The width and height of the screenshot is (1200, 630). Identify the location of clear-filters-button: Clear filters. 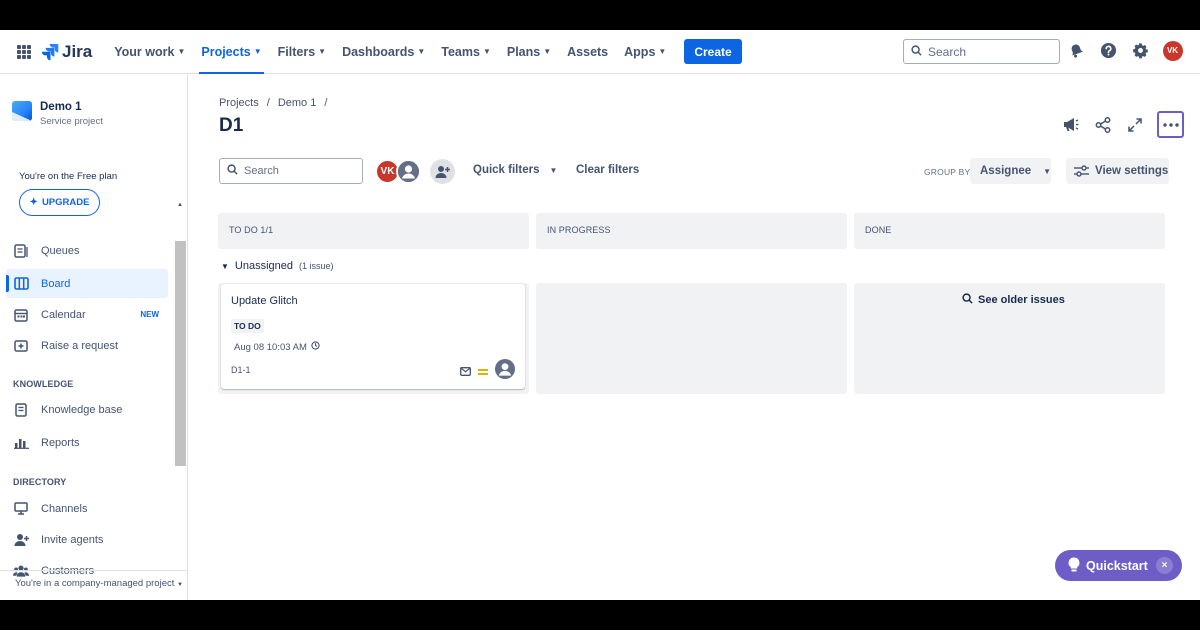
(607, 170).